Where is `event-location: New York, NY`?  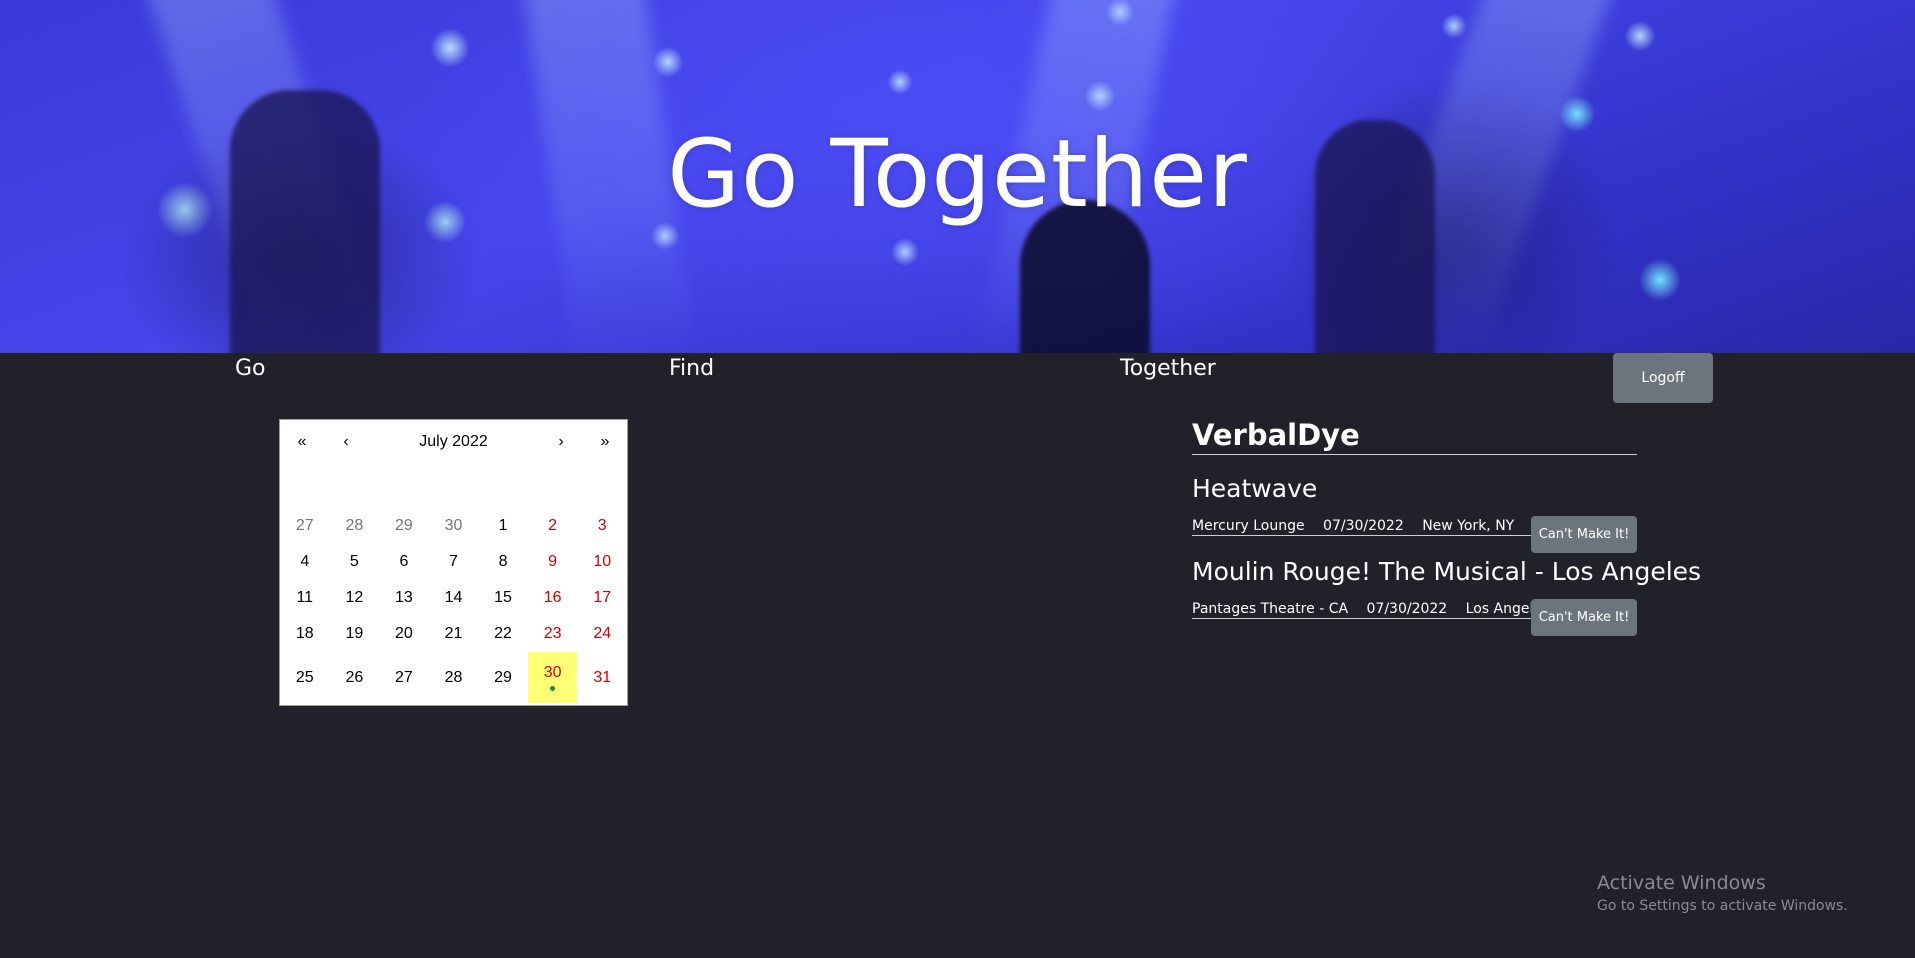 event-location: New York, NY is located at coordinates (1468, 526).